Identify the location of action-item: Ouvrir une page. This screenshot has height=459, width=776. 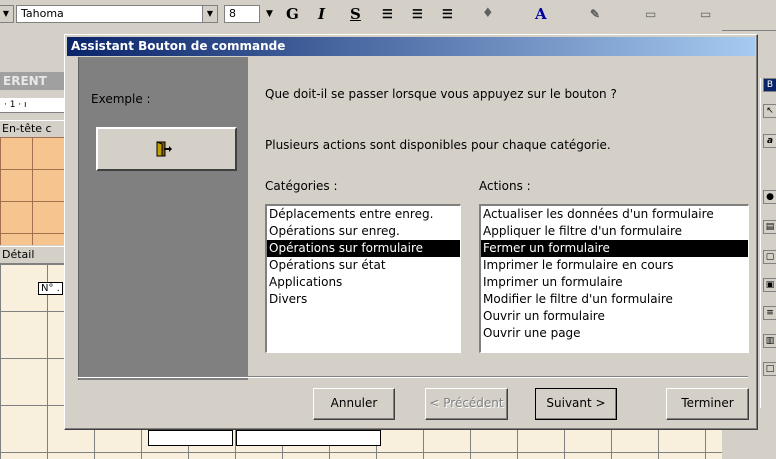
(614, 333).